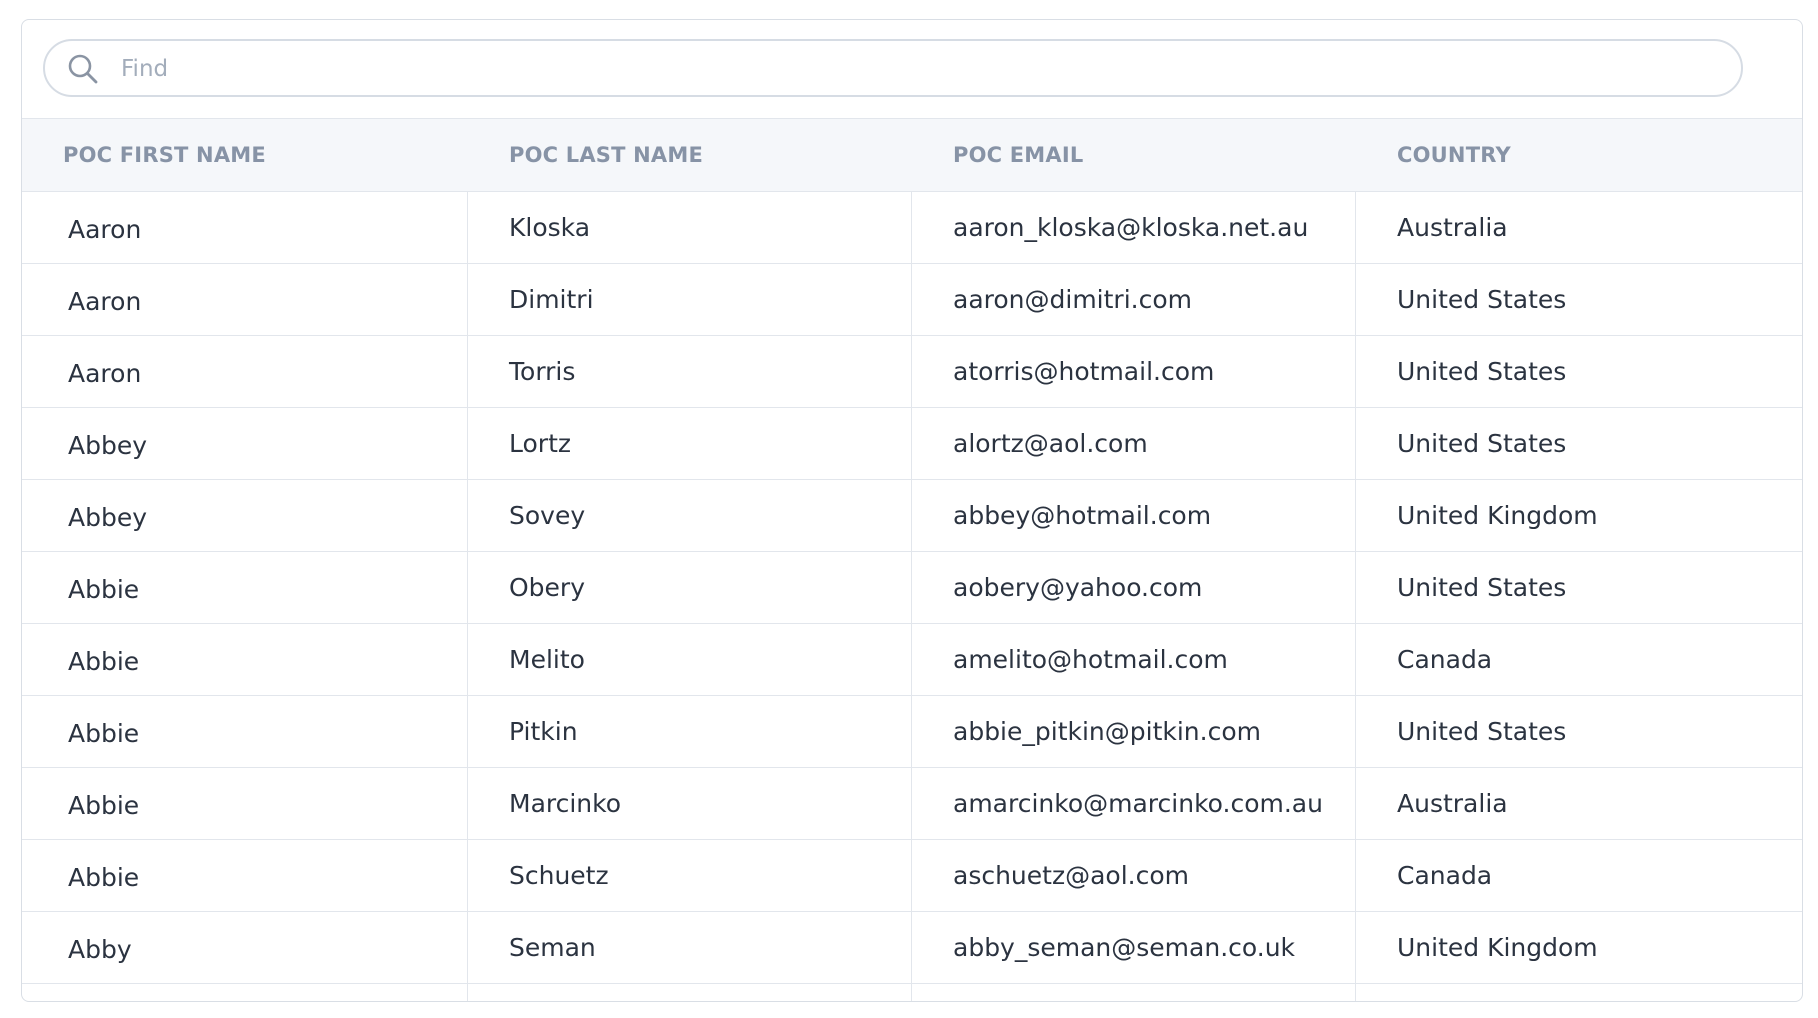 This screenshot has height=1018, width=1818. What do you see at coordinates (912, 876) in the screenshot?
I see `table-row: Abbie Schuetz aschuetz@aol.com Canada` at bounding box center [912, 876].